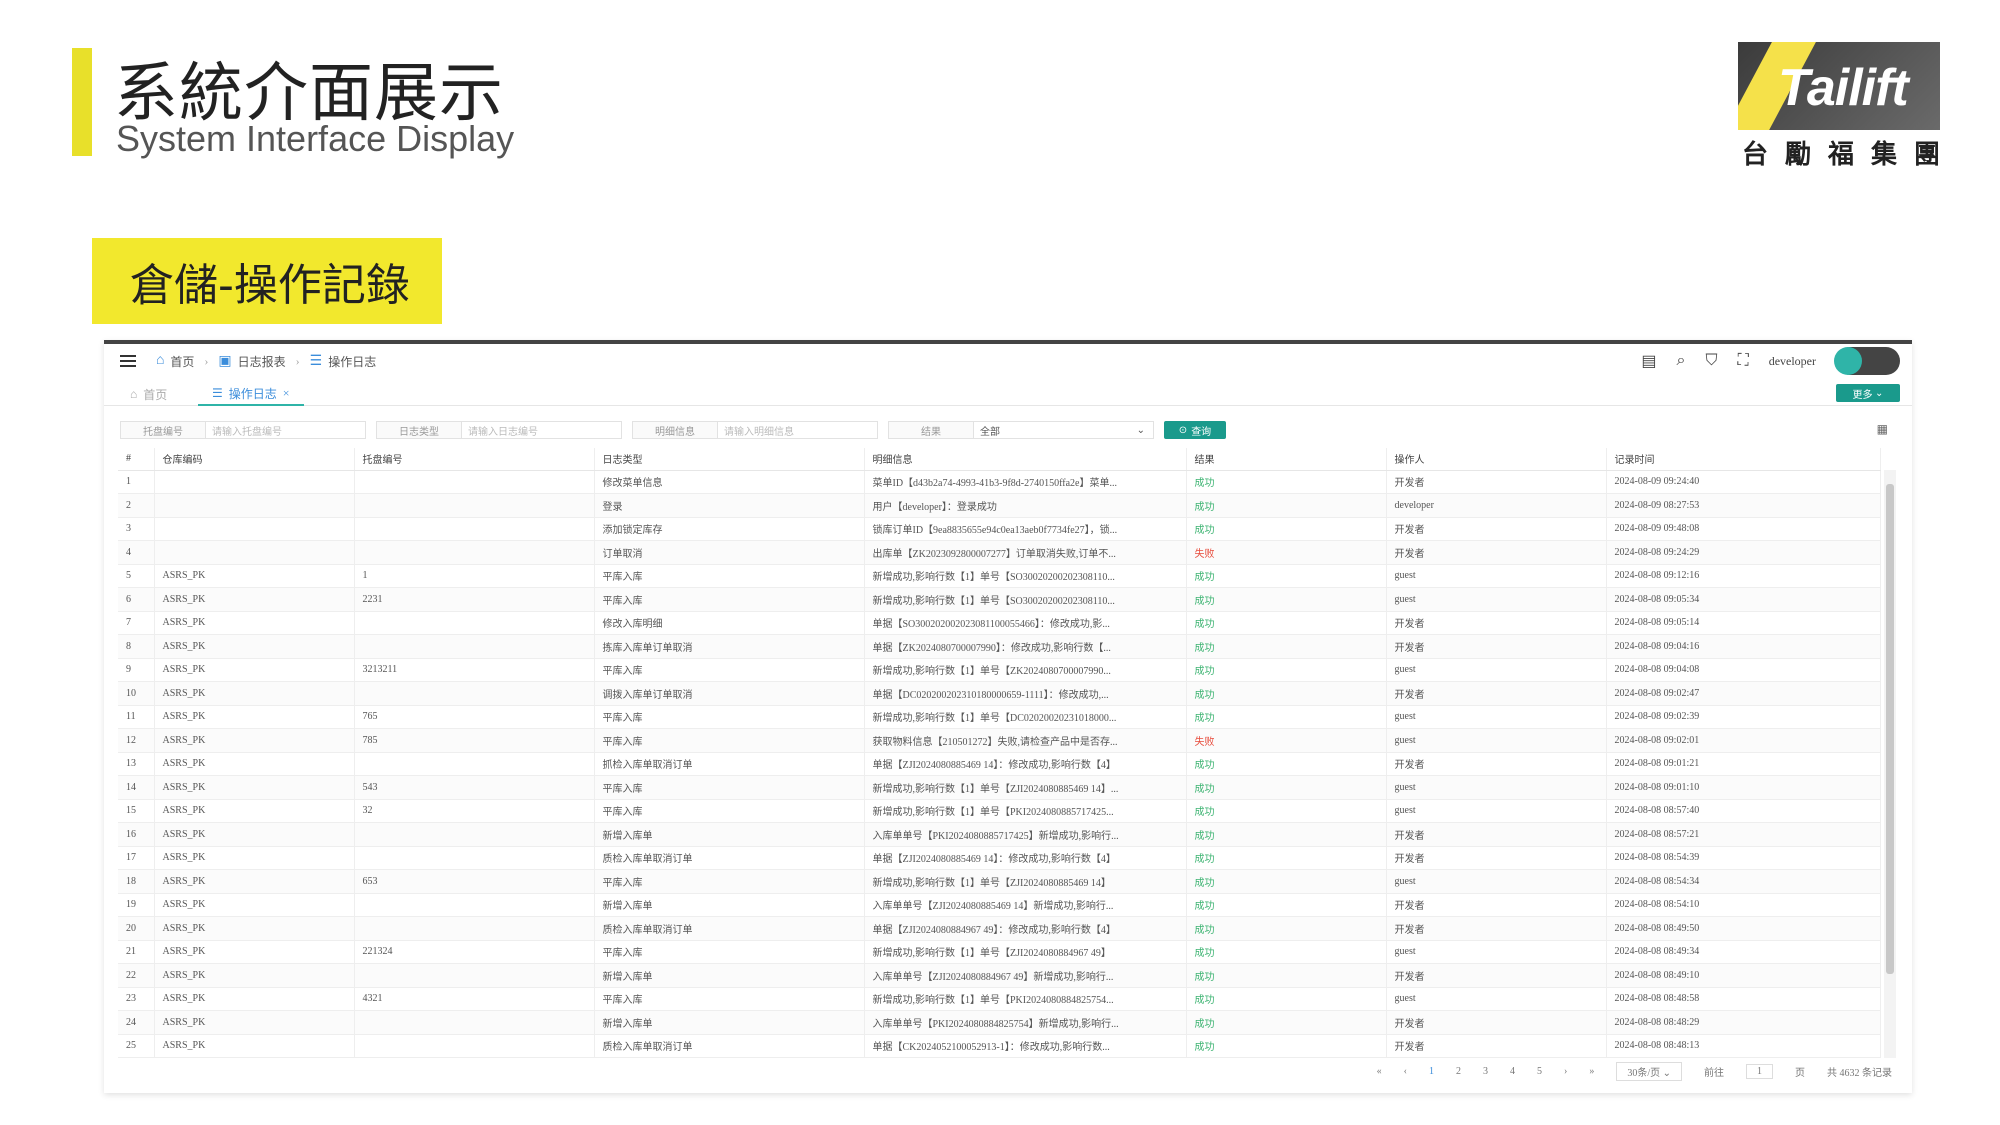 Image resolution: width=2000 pixels, height=1125 pixels. I want to click on tab-operation-log: ☰ 操作日志 ×, so click(251, 394).